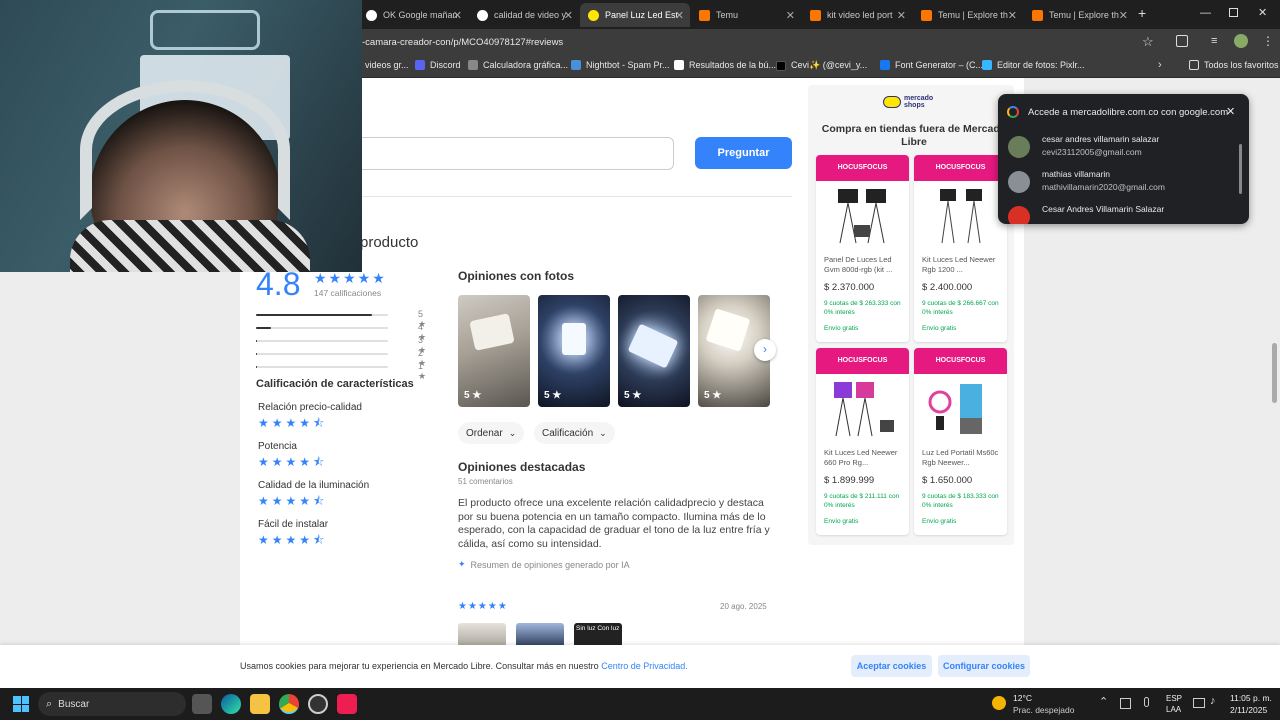 This screenshot has height=720, width=1280. Describe the element at coordinates (1194, 65) in the screenshot. I see `folder-icon` at that location.